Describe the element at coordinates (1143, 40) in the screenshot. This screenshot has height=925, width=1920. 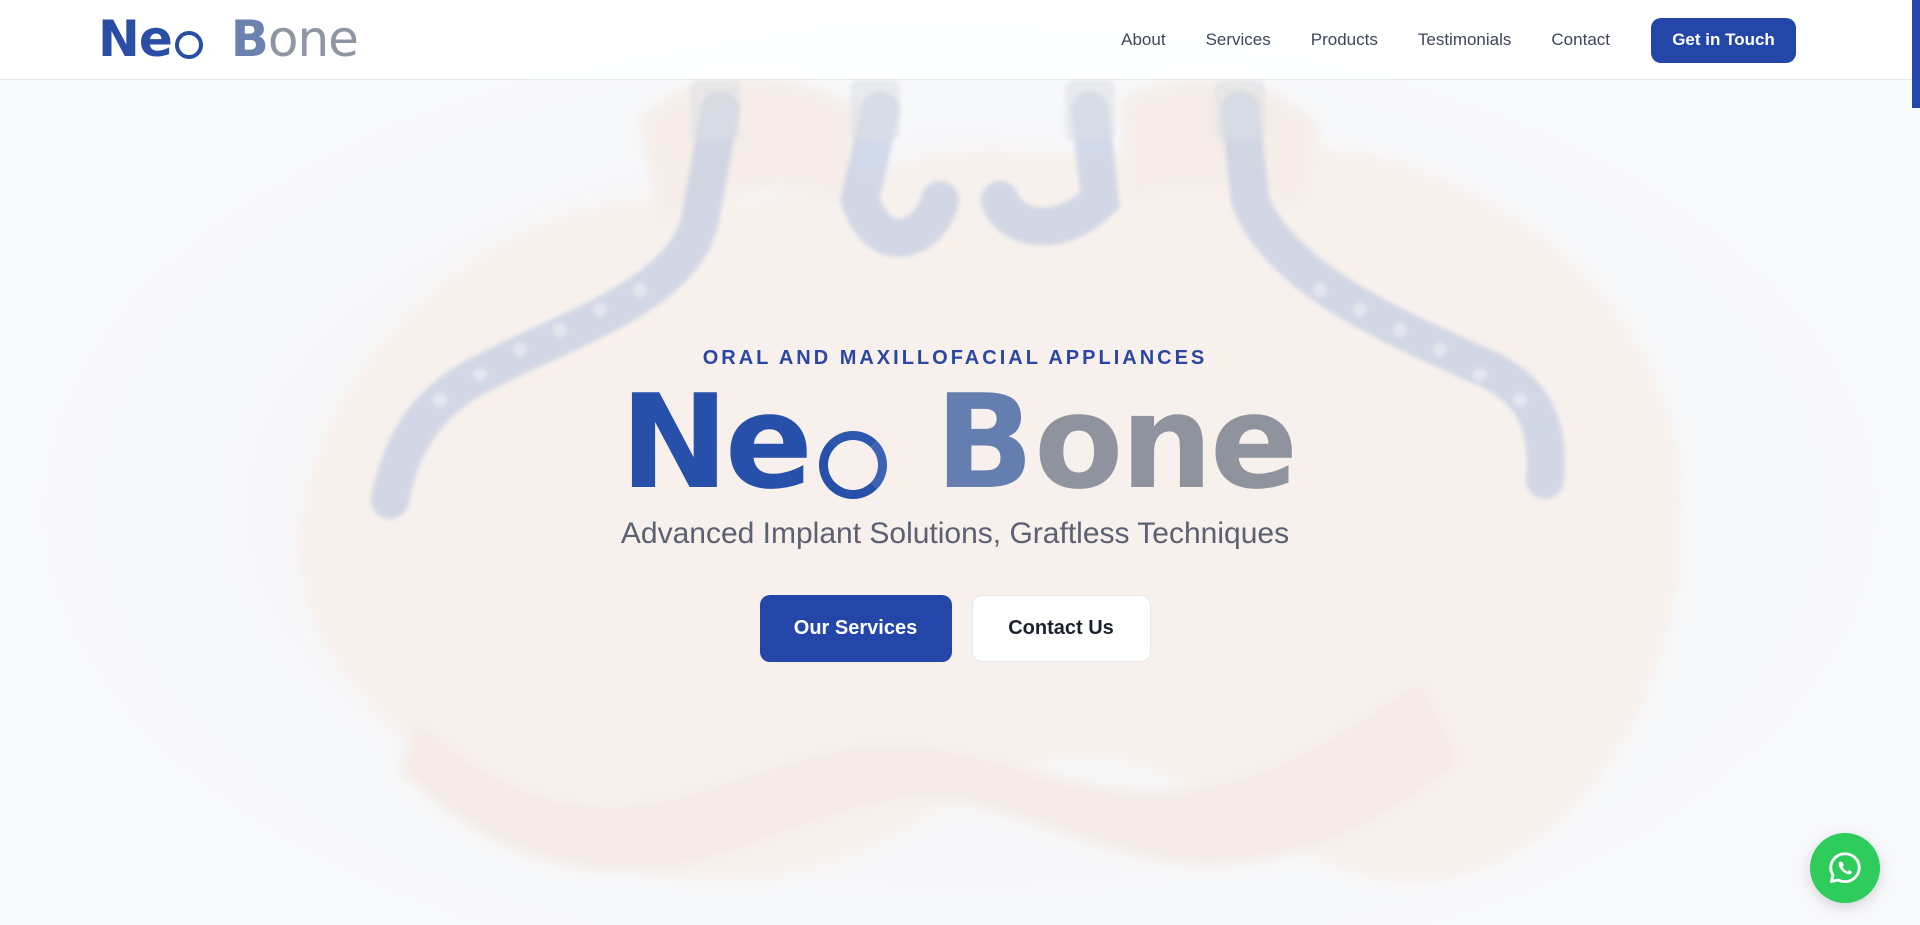
I see `nav-about: About` at that location.